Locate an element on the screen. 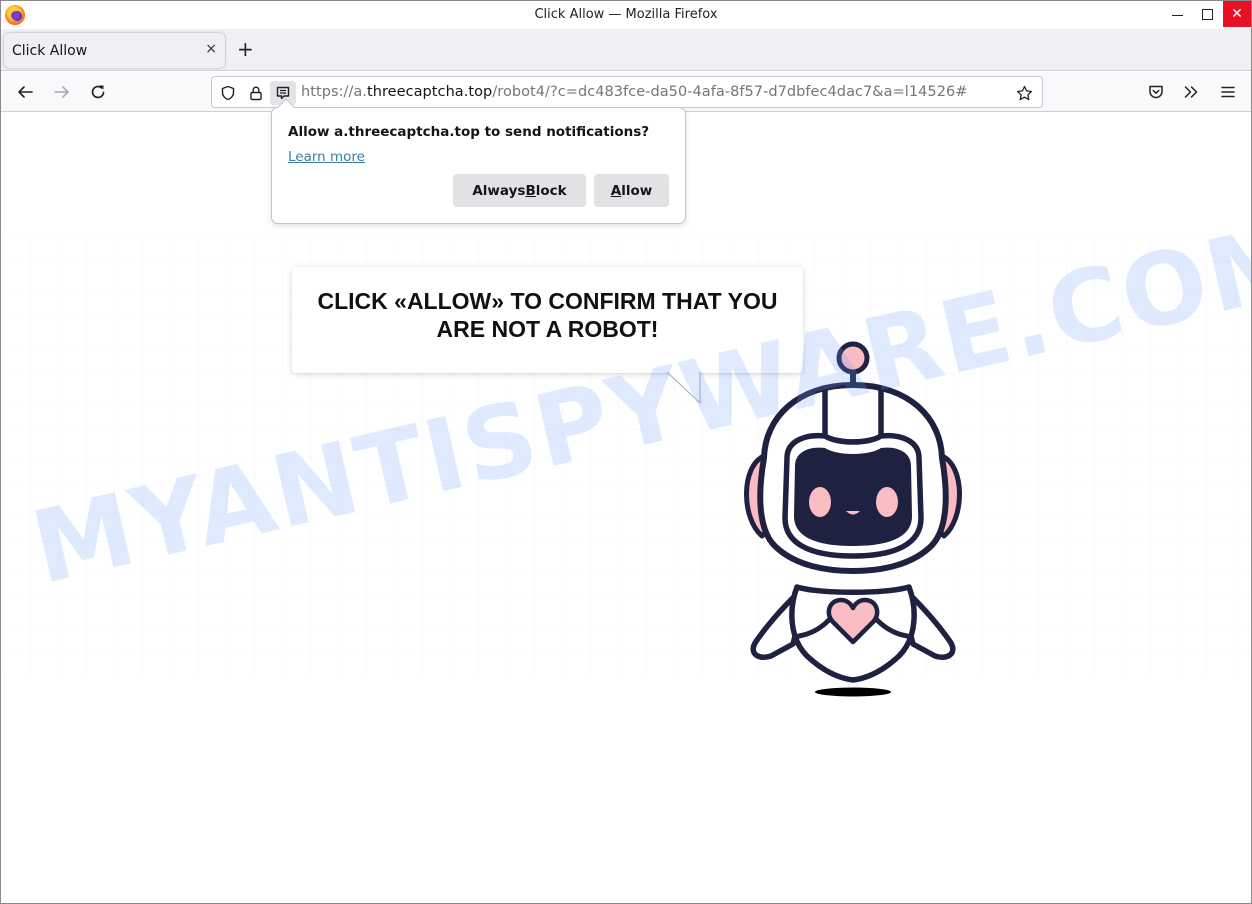 The height and width of the screenshot is (904, 1252). speech-bubble-tail is located at coordinates (683, 388).